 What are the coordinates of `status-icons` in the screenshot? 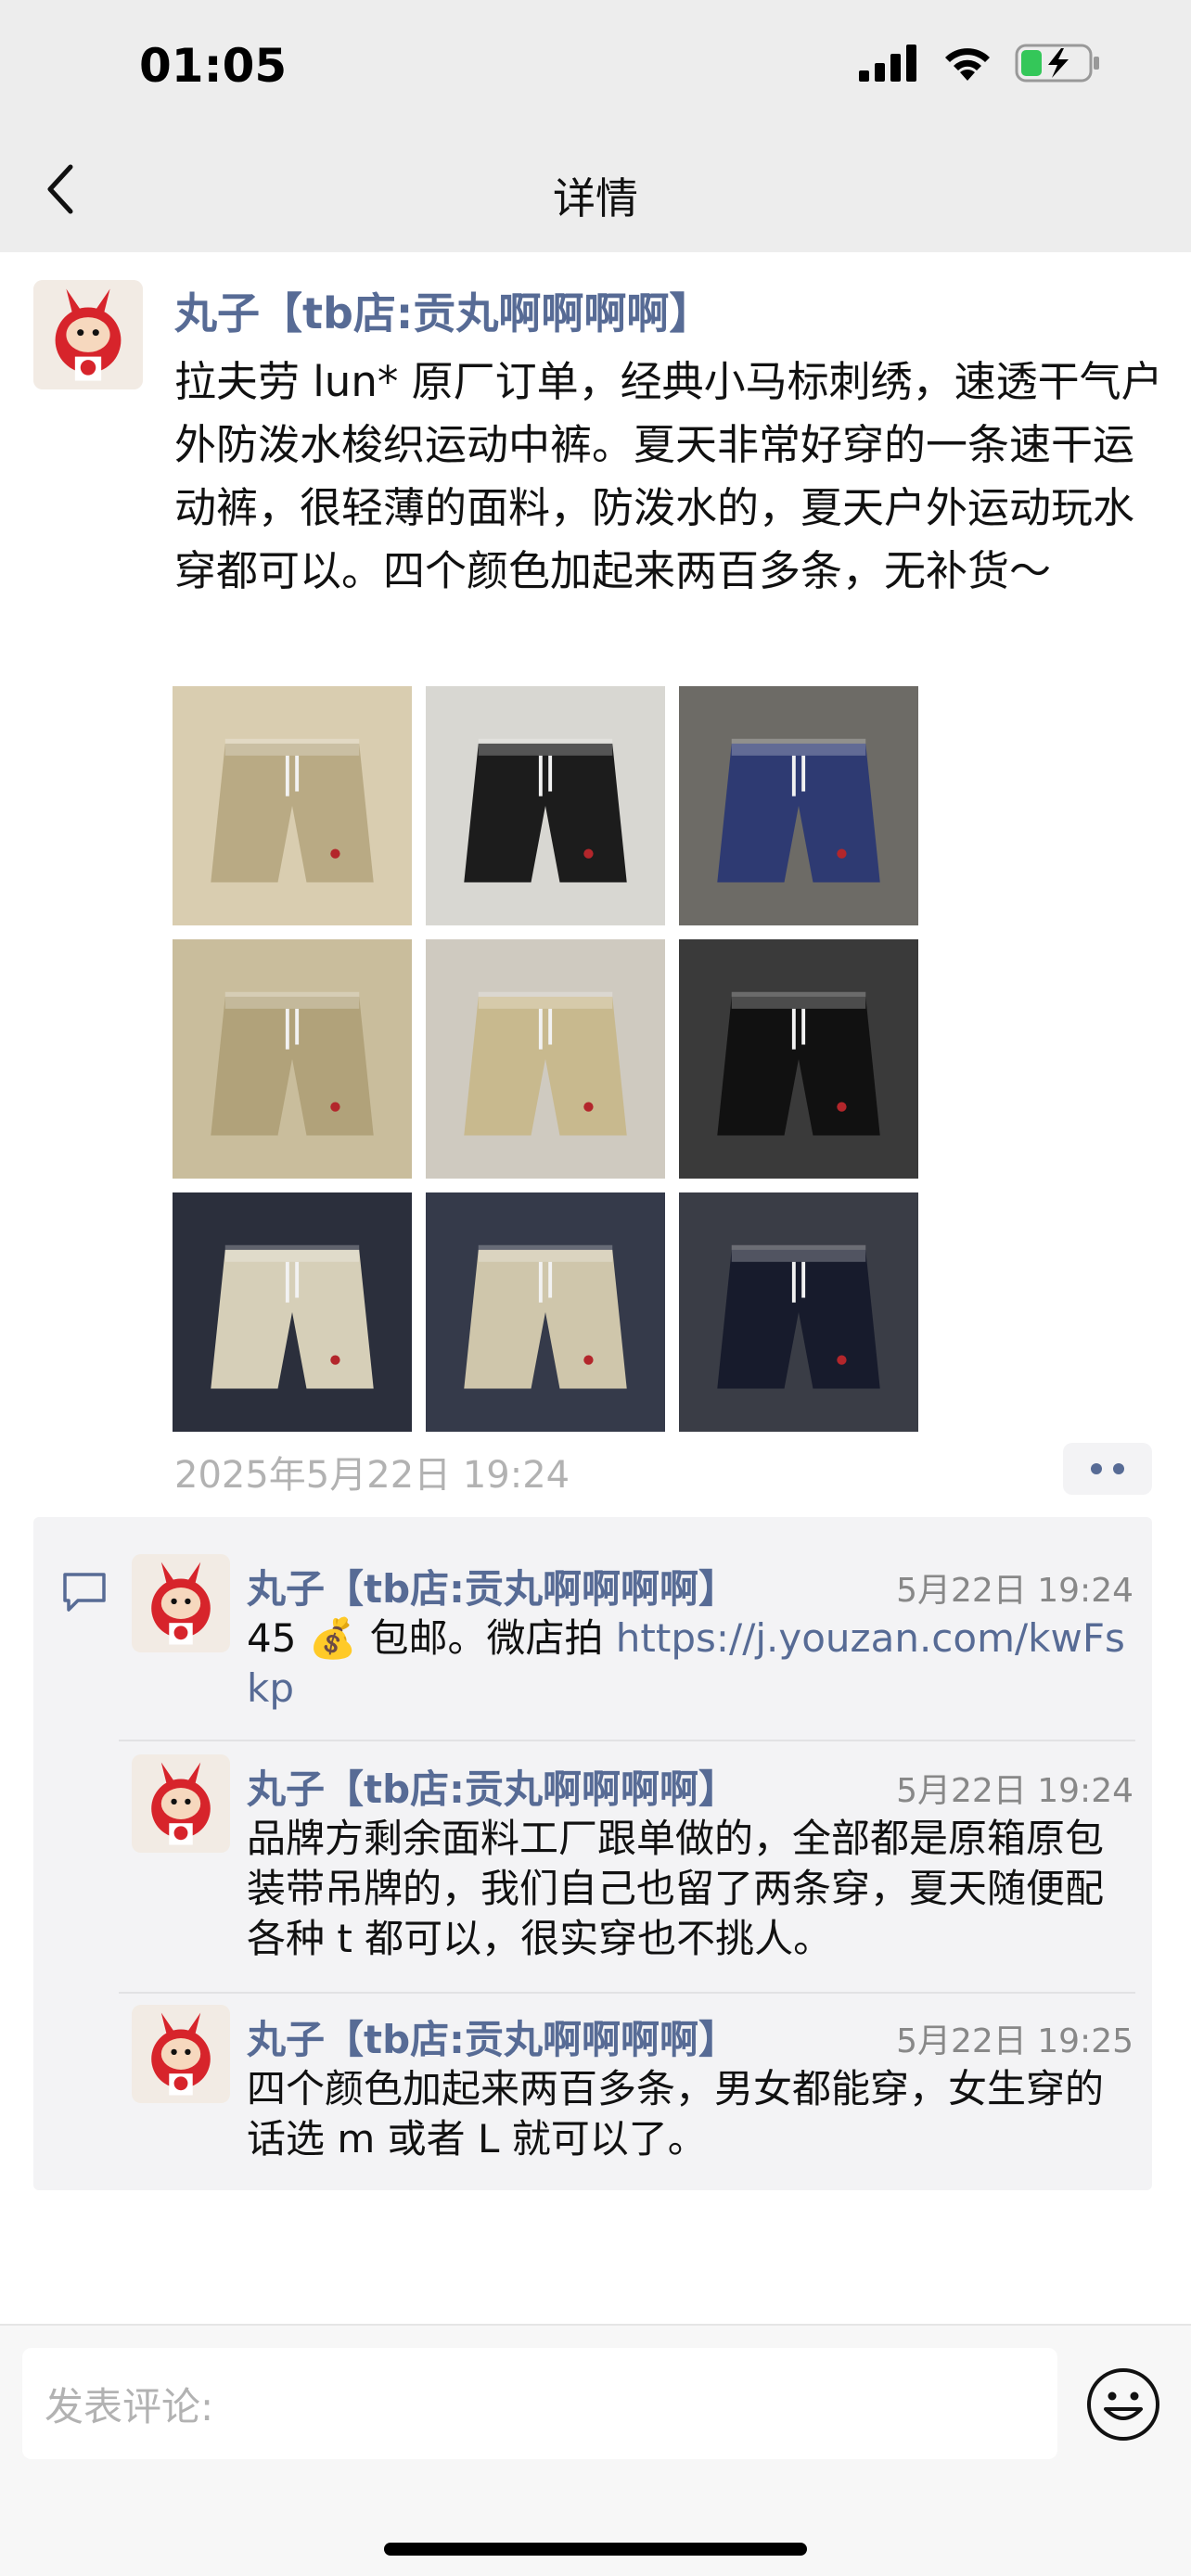 It's located at (981, 63).